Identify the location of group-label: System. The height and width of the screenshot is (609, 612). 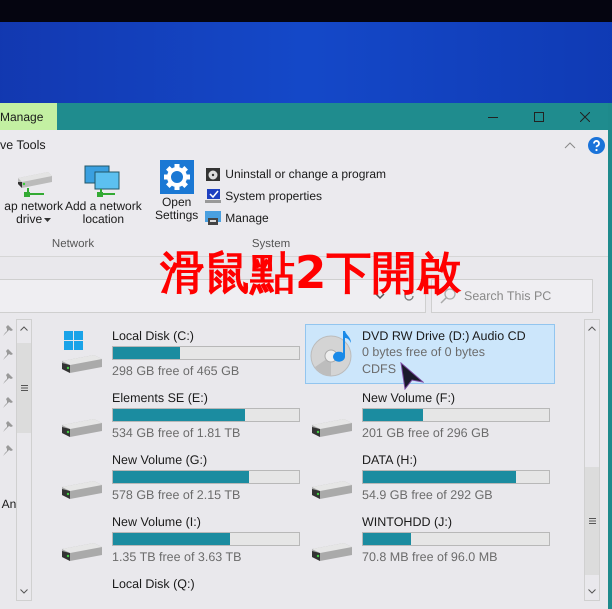
(271, 244).